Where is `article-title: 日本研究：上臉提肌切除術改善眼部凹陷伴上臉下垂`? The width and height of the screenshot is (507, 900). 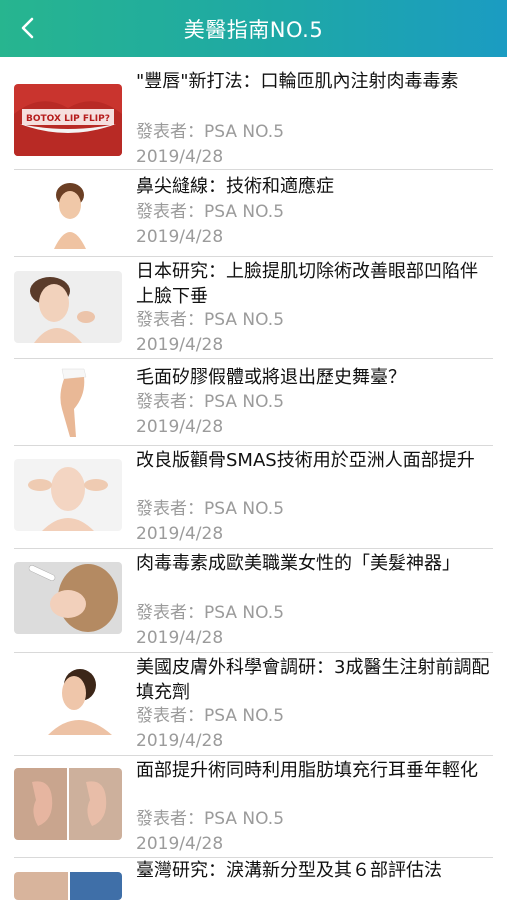 article-title: 日本研究：上臉提肌切除術改善眼部凹陷伴上臉下垂 is located at coordinates (307, 284).